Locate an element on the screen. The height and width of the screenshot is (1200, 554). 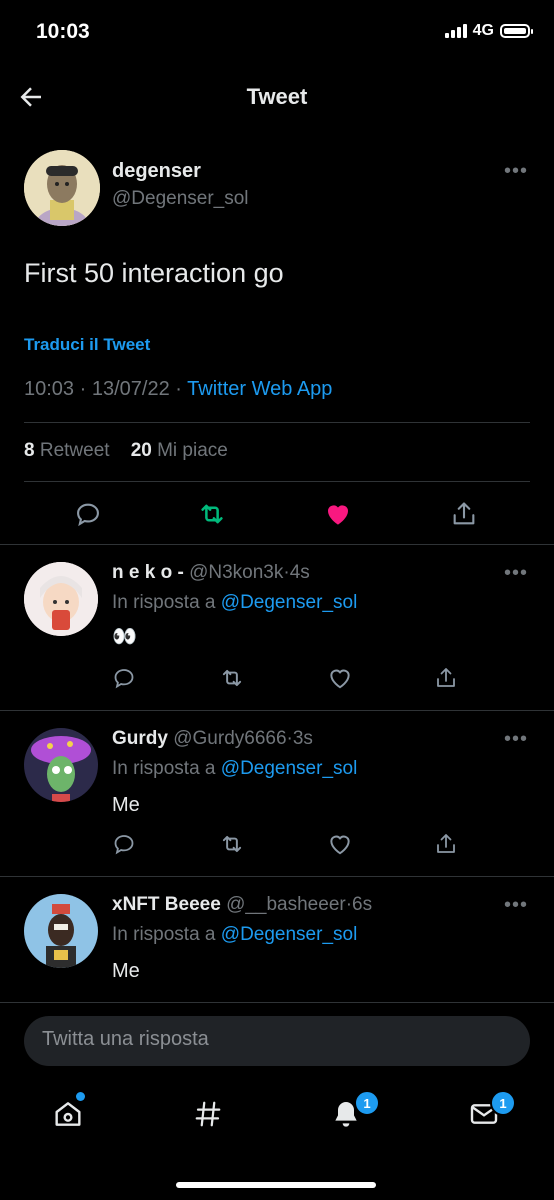
like-count: 20 Mi piace is located at coordinates (179, 450).